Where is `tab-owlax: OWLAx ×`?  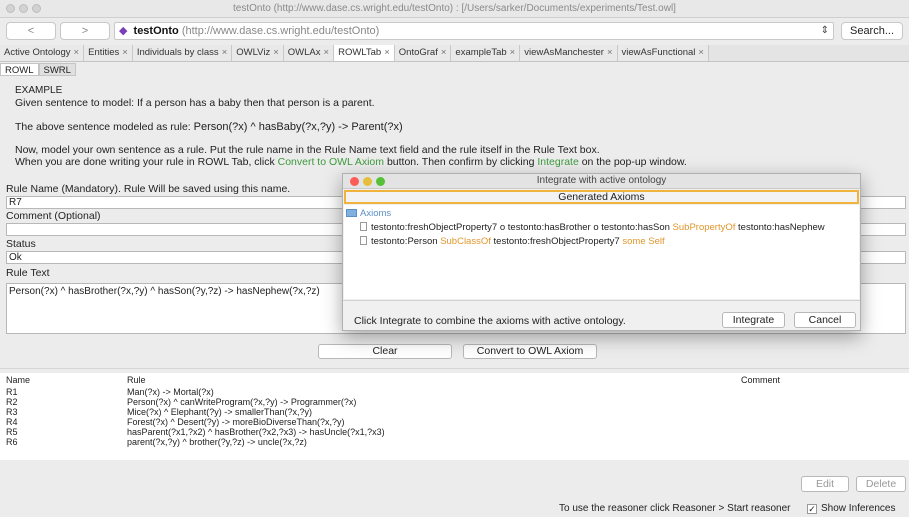 tab-owlax: OWLAx × is located at coordinates (309, 53).